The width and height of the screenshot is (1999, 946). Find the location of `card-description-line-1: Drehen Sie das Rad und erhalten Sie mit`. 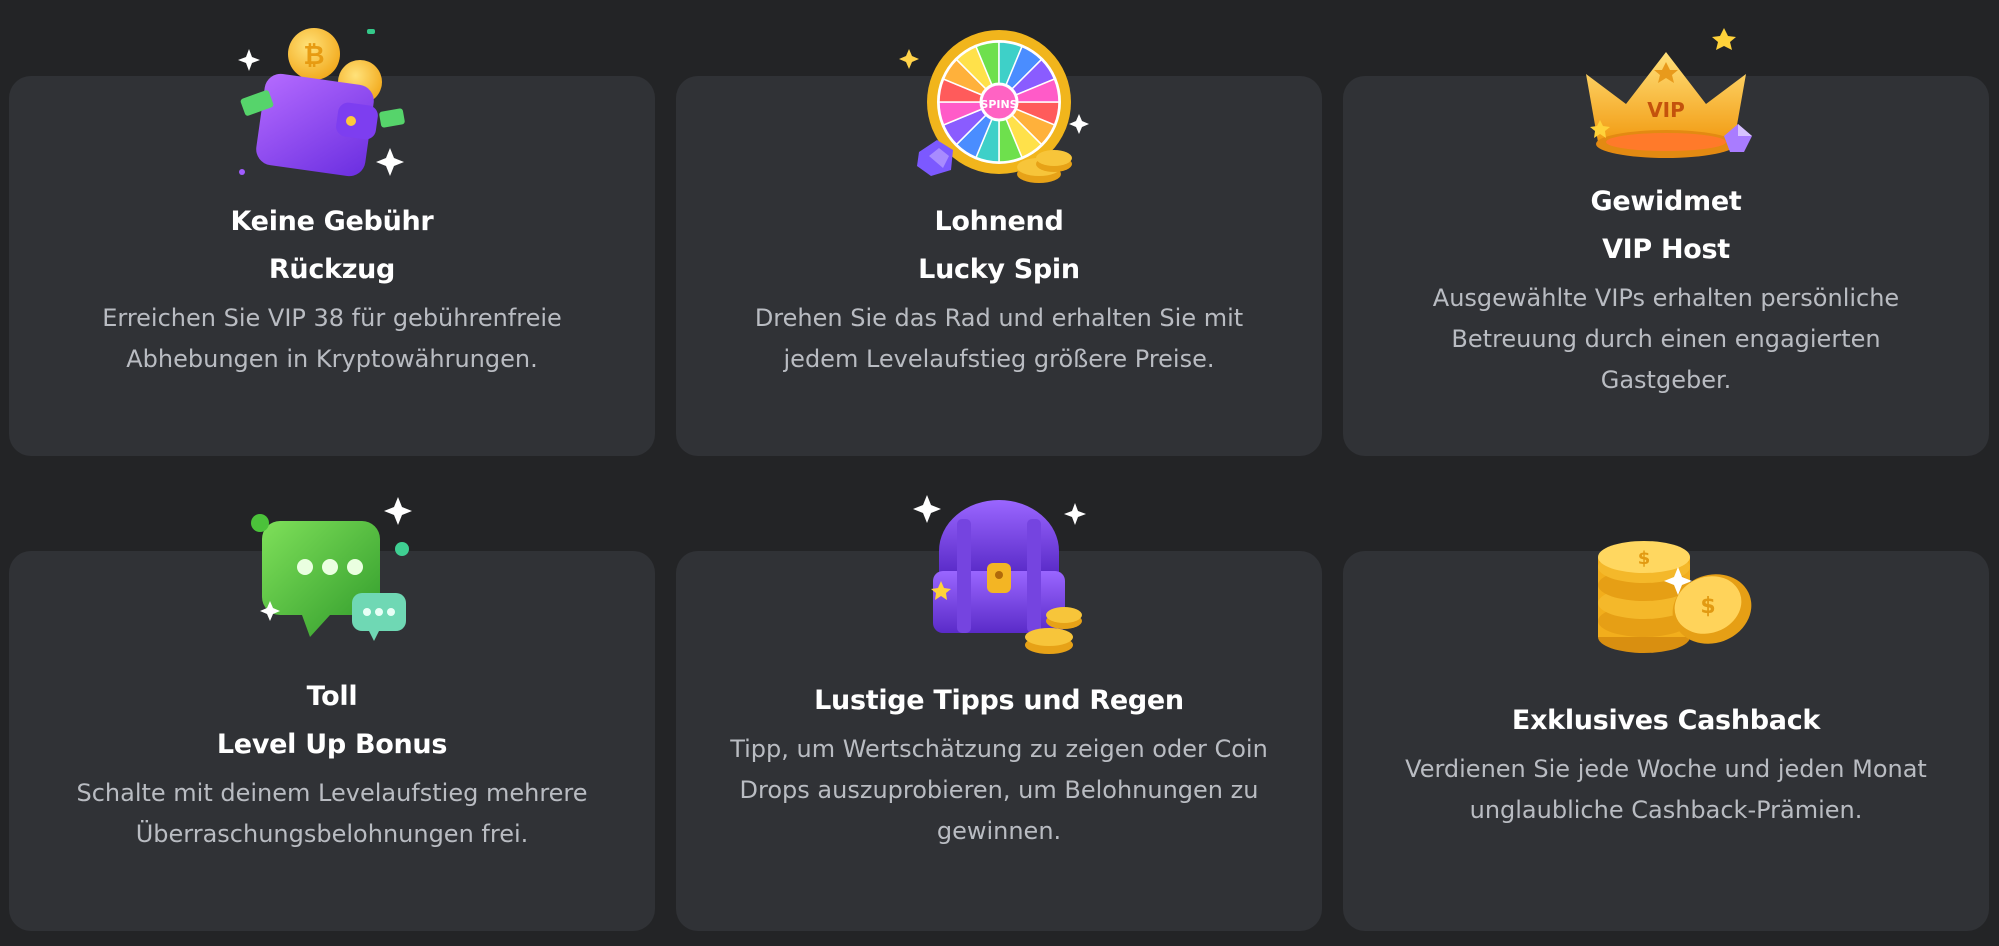

card-description-line-1: Drehen Sie das Rad und erhalten Sie mit is located at coordinates (999, 318).